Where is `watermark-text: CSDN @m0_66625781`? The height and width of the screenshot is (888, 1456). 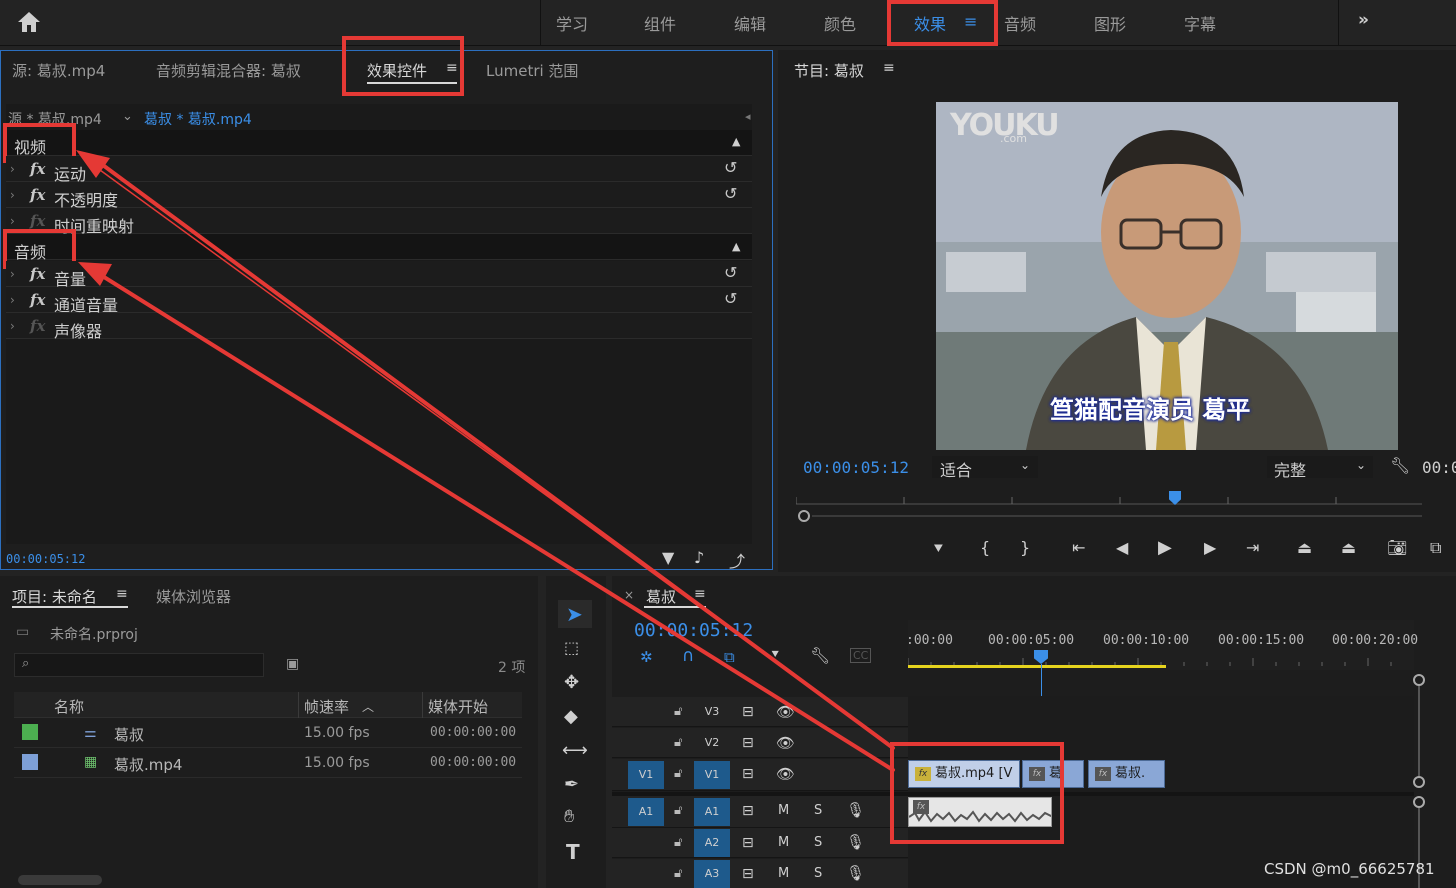
watermark-text: CSDN @m0_66625781 is located at coordinates (1349, 869).